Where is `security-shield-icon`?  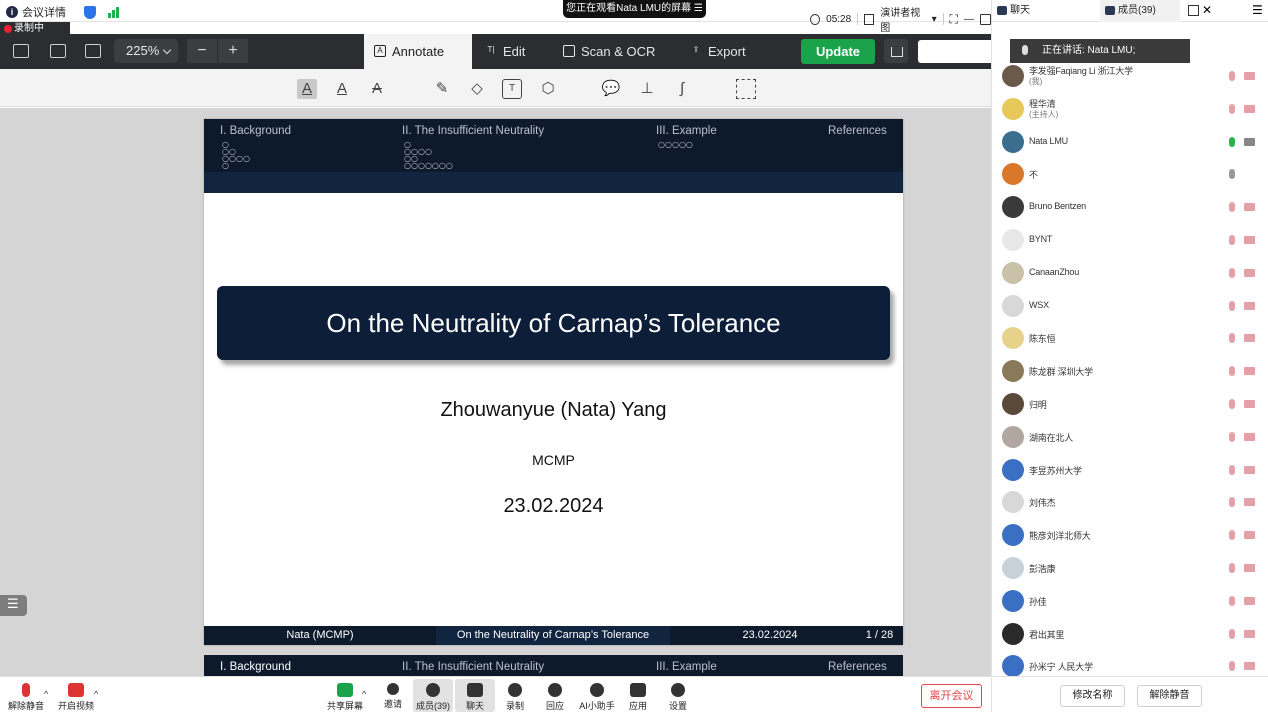
security-shield-icon is located at coordinates (90, 12).